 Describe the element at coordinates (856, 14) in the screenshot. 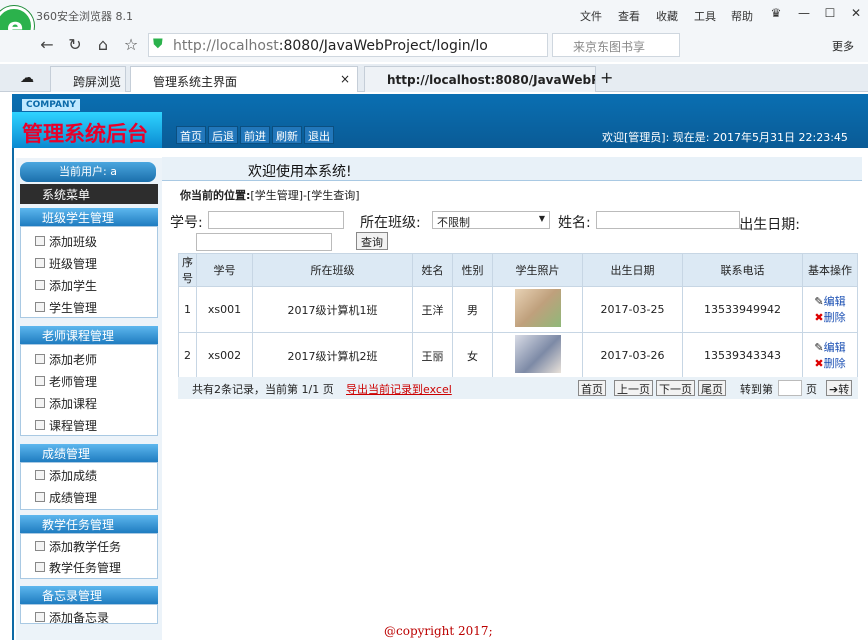

I see `close-window-icon: ✕` at that location.